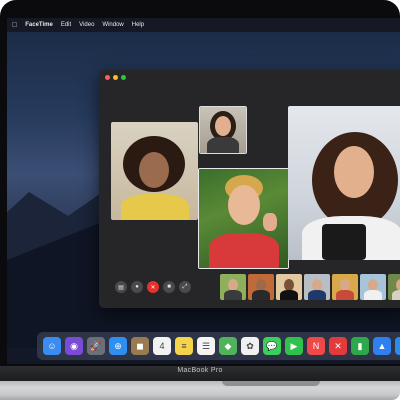  I want to click on photos-icon: ✿, so click(250, 346).